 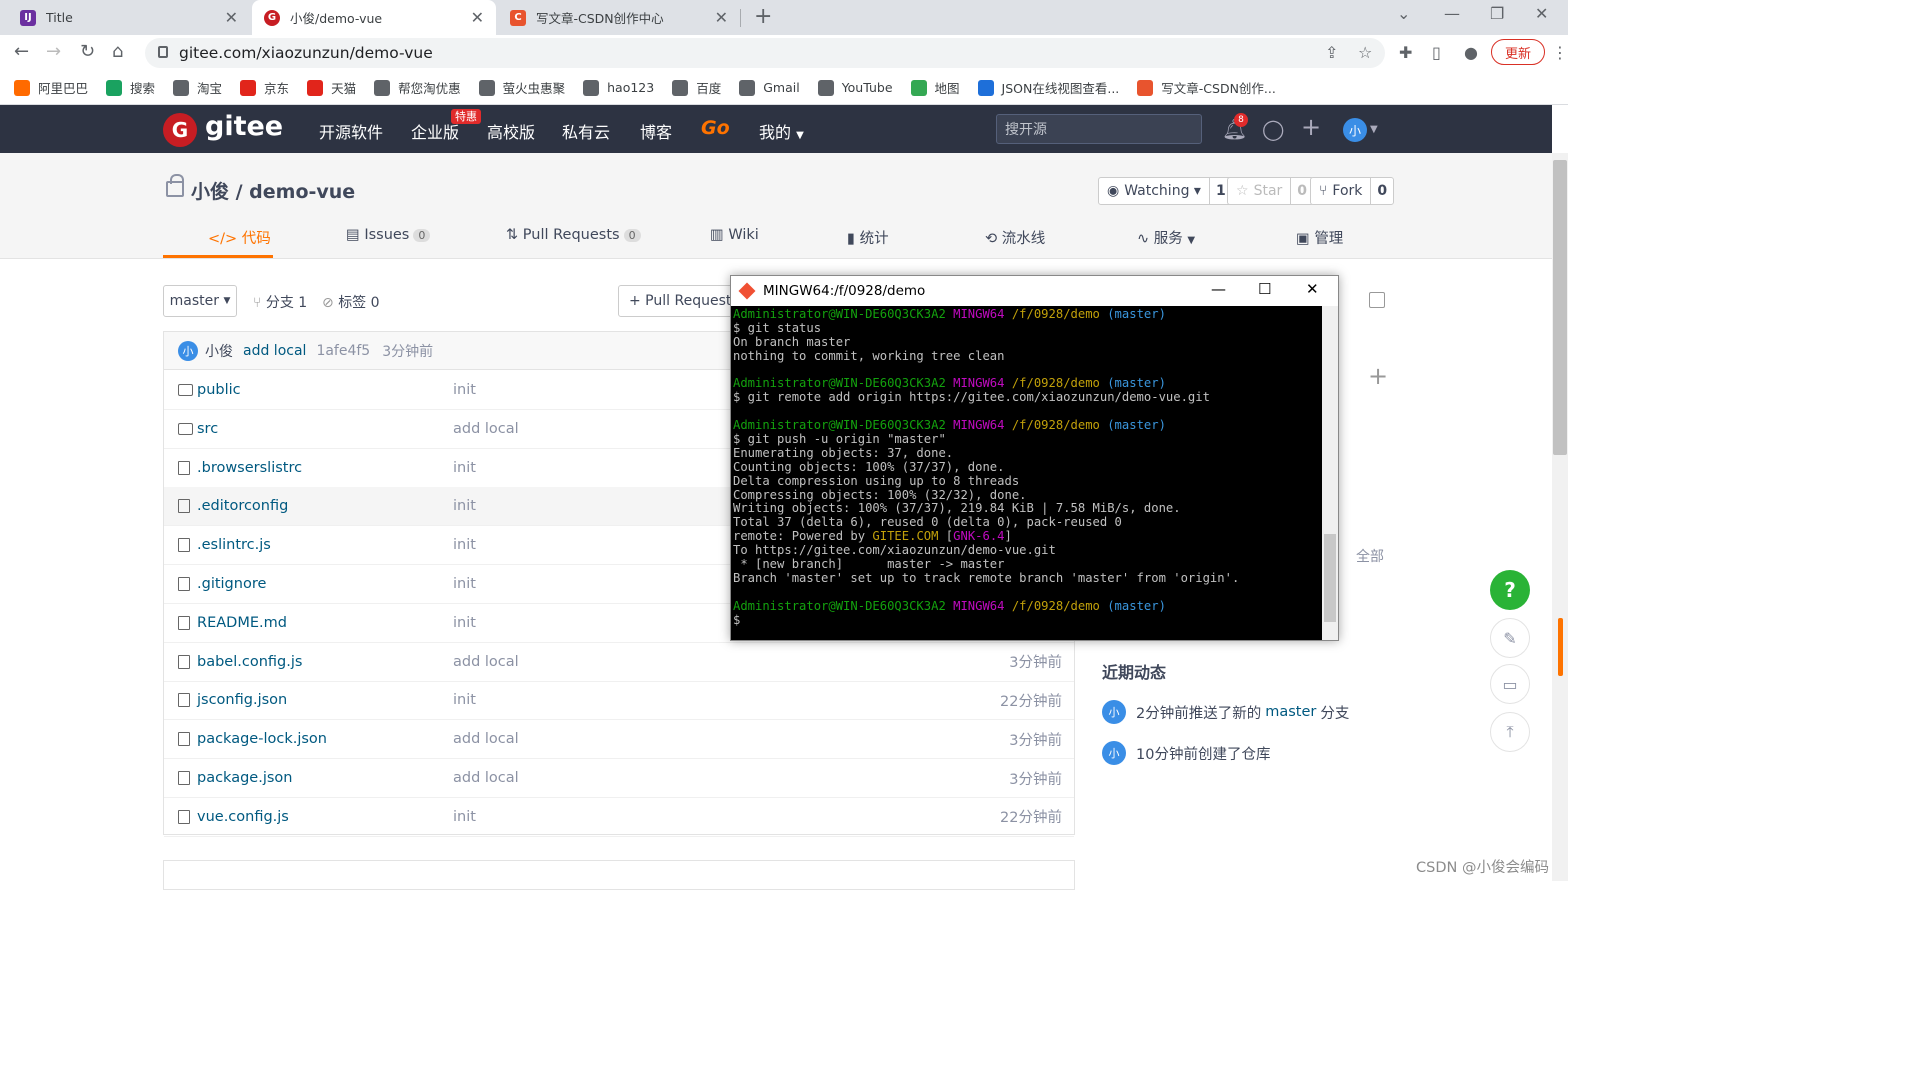 What do you see at coordinates (1471, 52) in the screenshot?
I see `profile-icon: ●` at bounding box center [1471, 52].